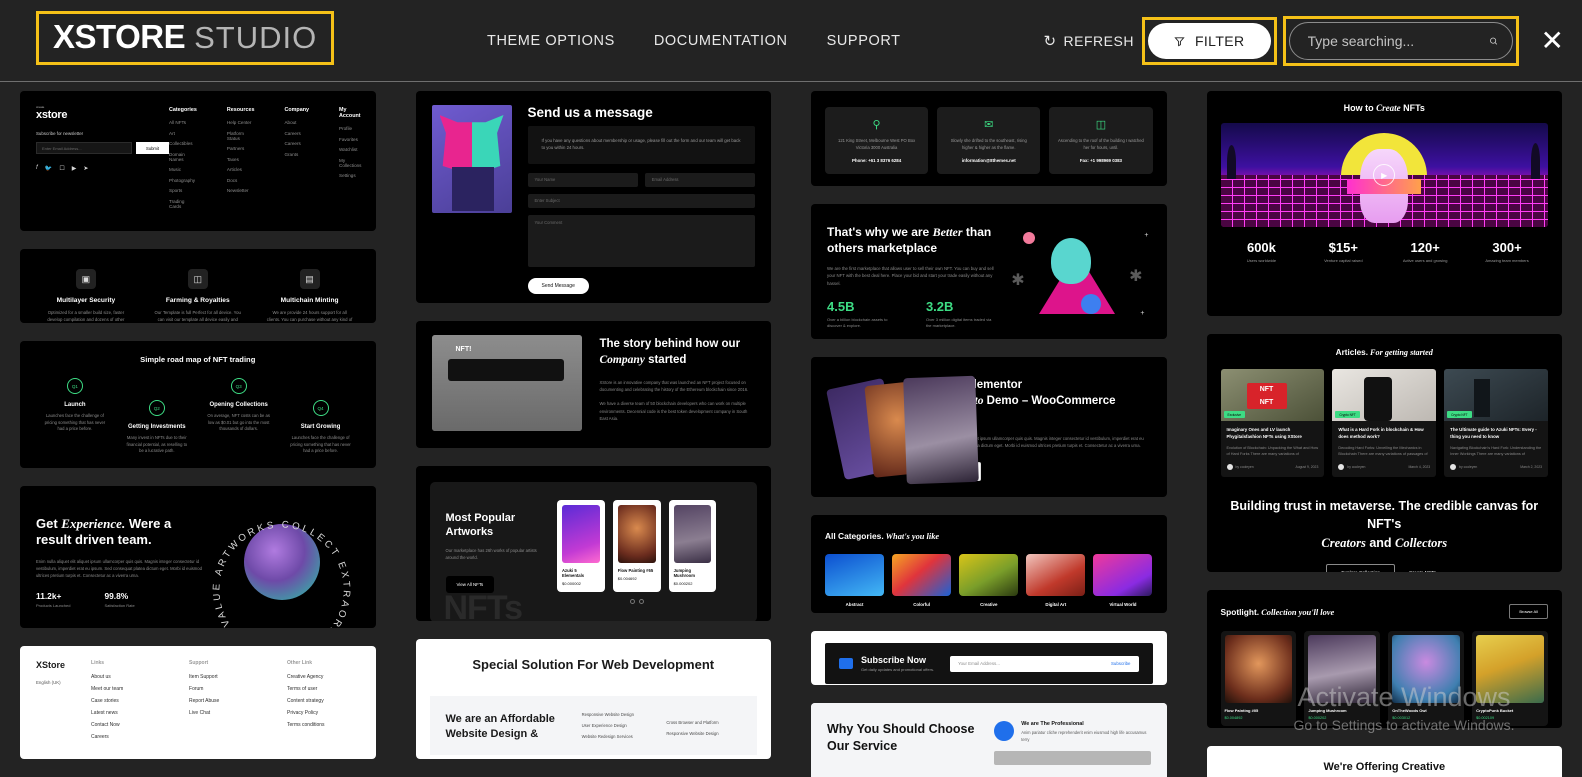 This screenshot has height=777, width=1582. What do you see at coordinates (127, 713) in the screenshot?
I see `footer-link: Latest news` at bounding box center [127, 713].